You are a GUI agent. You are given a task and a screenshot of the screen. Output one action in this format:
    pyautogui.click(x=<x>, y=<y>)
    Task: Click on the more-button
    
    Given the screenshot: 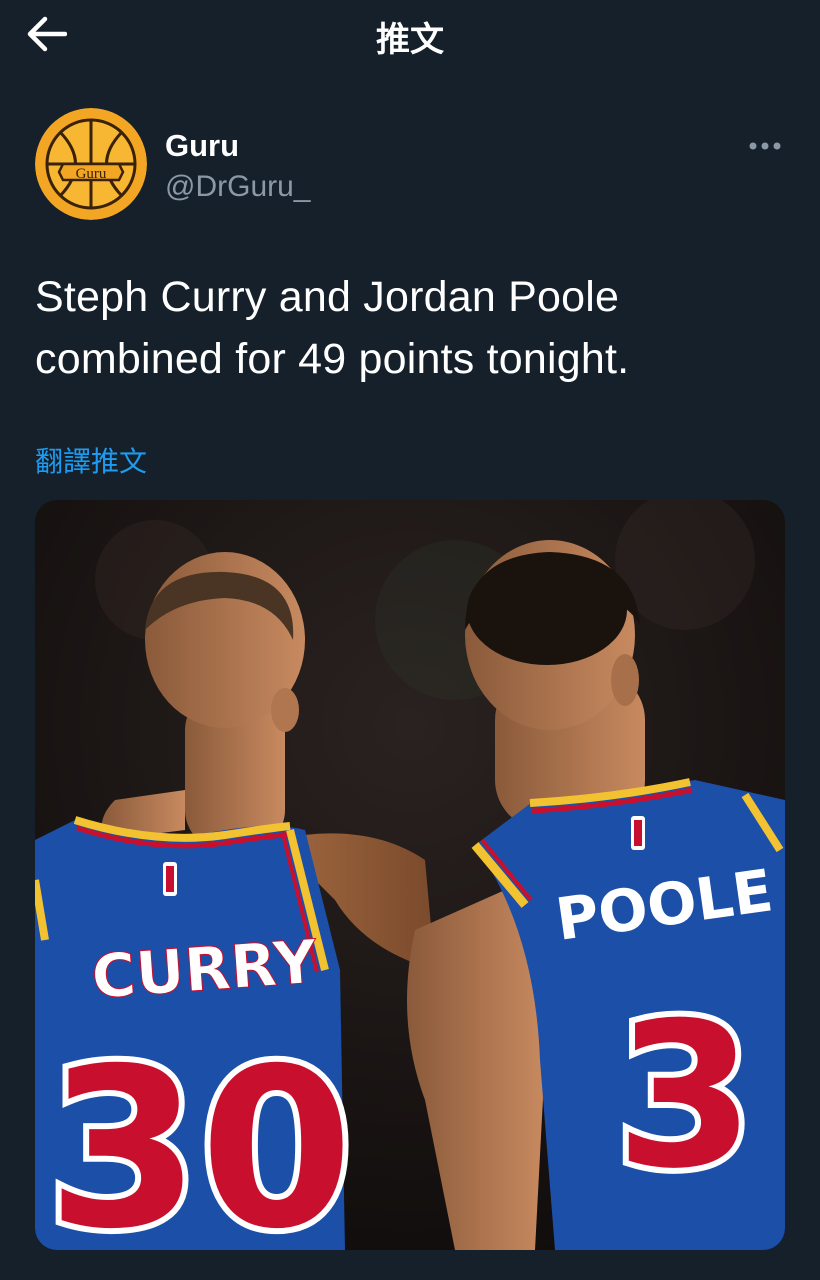 What is the action you would take?
    pyautogui.click(x=765, y=146)
    